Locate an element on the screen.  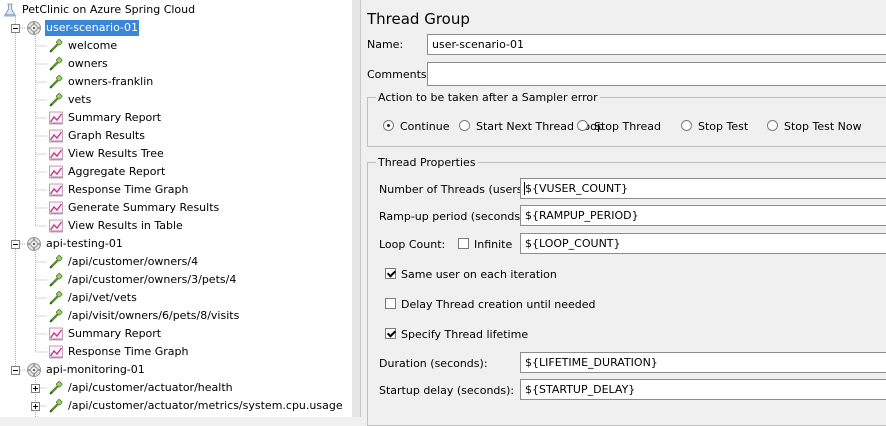
tree-node-element: Graph Results is located at coordinates (176, 136).